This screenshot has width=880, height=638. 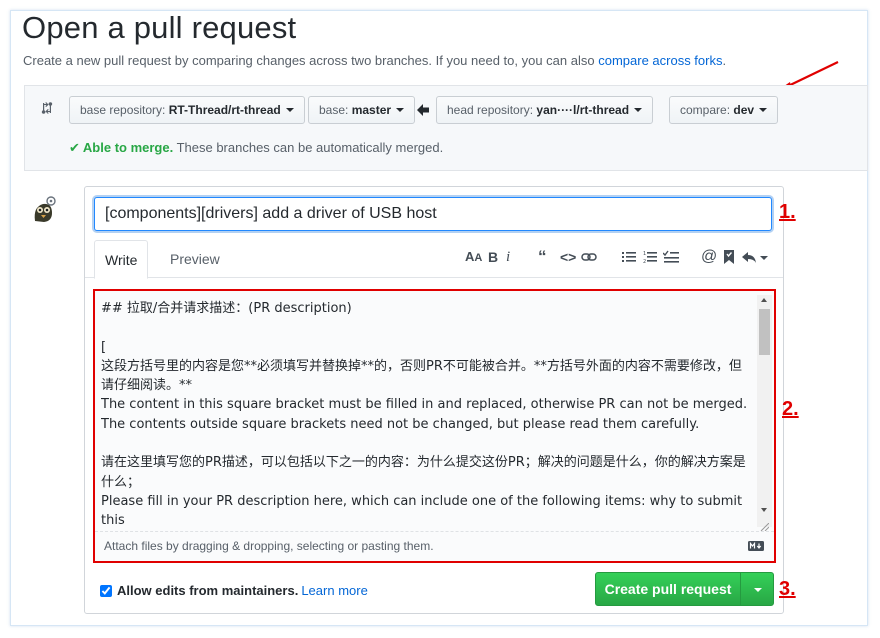 I want to click on base-branch-label: base:, so click(x=335, y=110).